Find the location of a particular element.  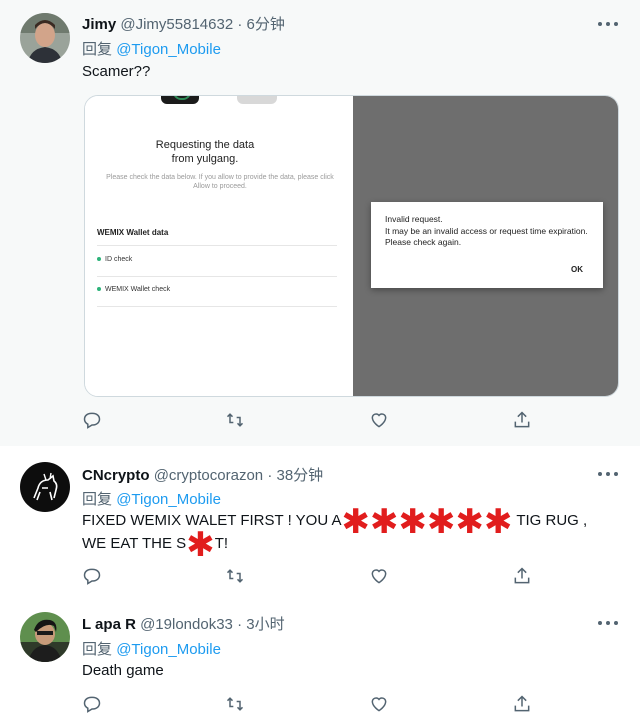

tweet-text: Scamer?? is located at coordinates (116, 71).